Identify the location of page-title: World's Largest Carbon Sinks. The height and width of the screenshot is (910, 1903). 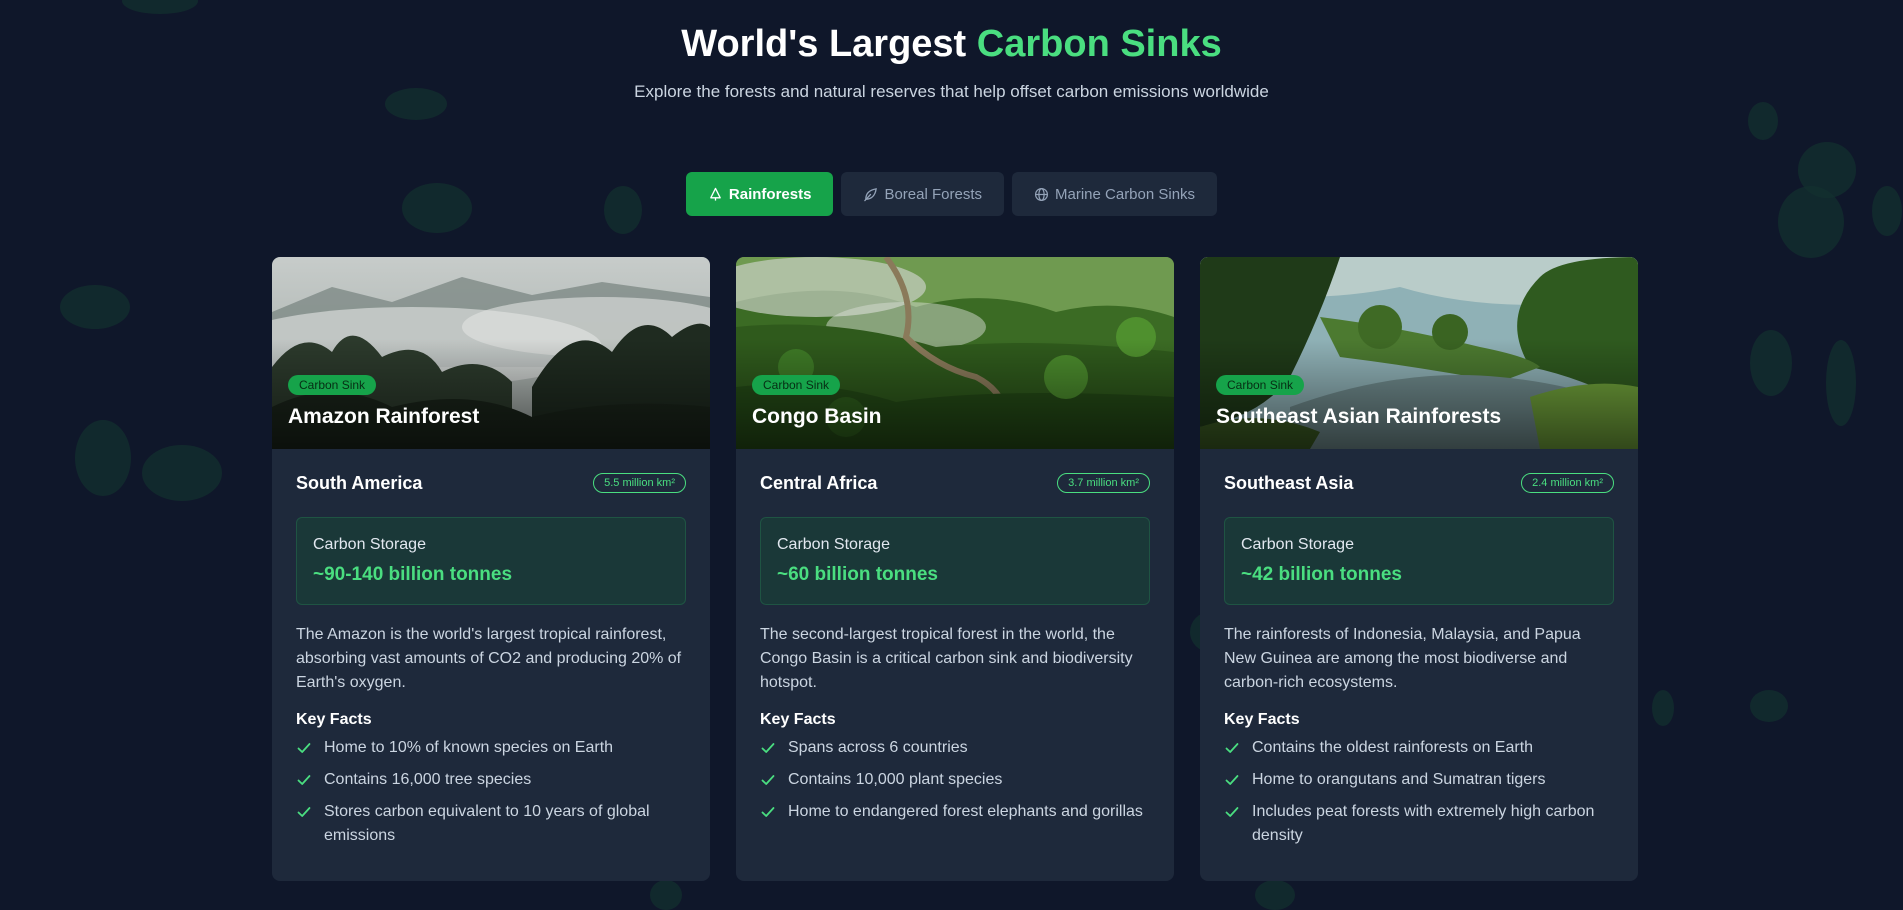
(951, 33).